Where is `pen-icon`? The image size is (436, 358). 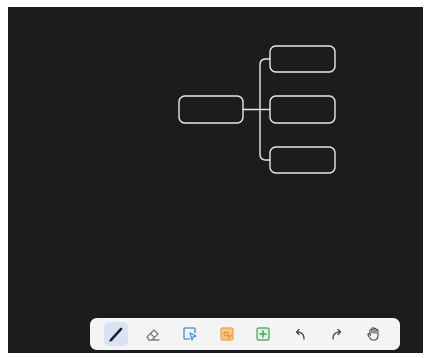
pen-icon is located at coordinates (116, 334).